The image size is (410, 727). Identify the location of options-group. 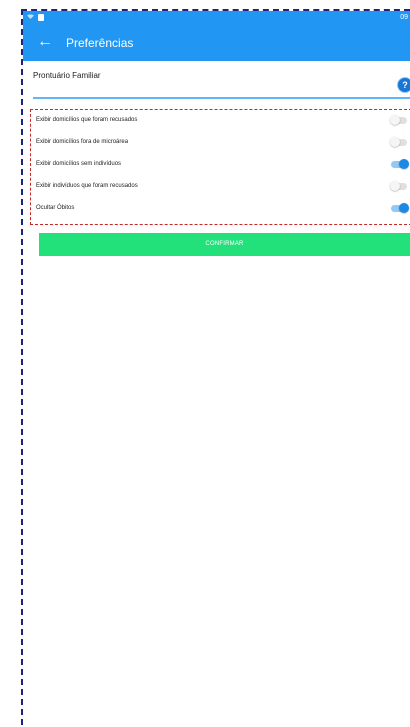
(220, 167).